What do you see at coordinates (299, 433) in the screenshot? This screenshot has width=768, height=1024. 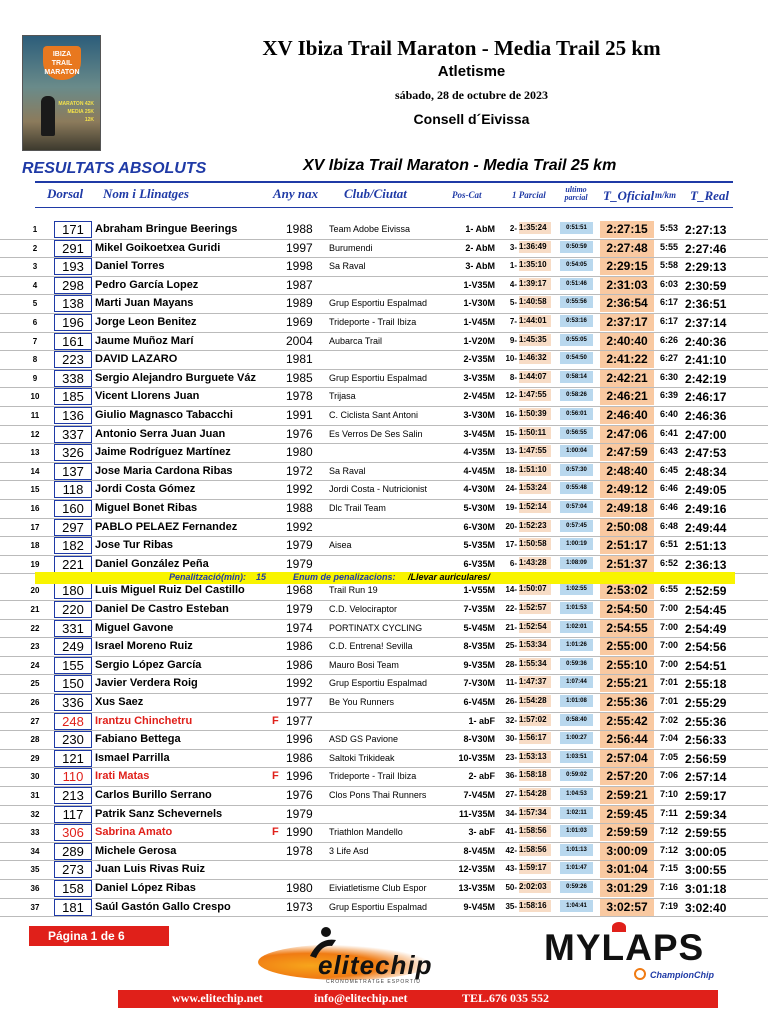 I see `birth-year: 1976` at bounding box center [299, 433].